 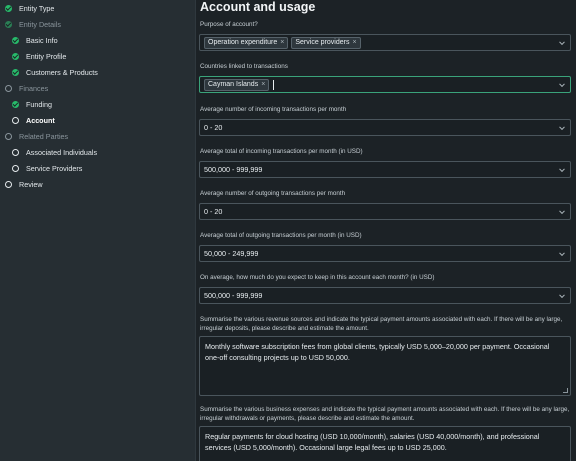 What do you see at coordinates (31, 184) in the screenshot?
I see `sidebar-item-label: Review` at bounding box center [31, 184].